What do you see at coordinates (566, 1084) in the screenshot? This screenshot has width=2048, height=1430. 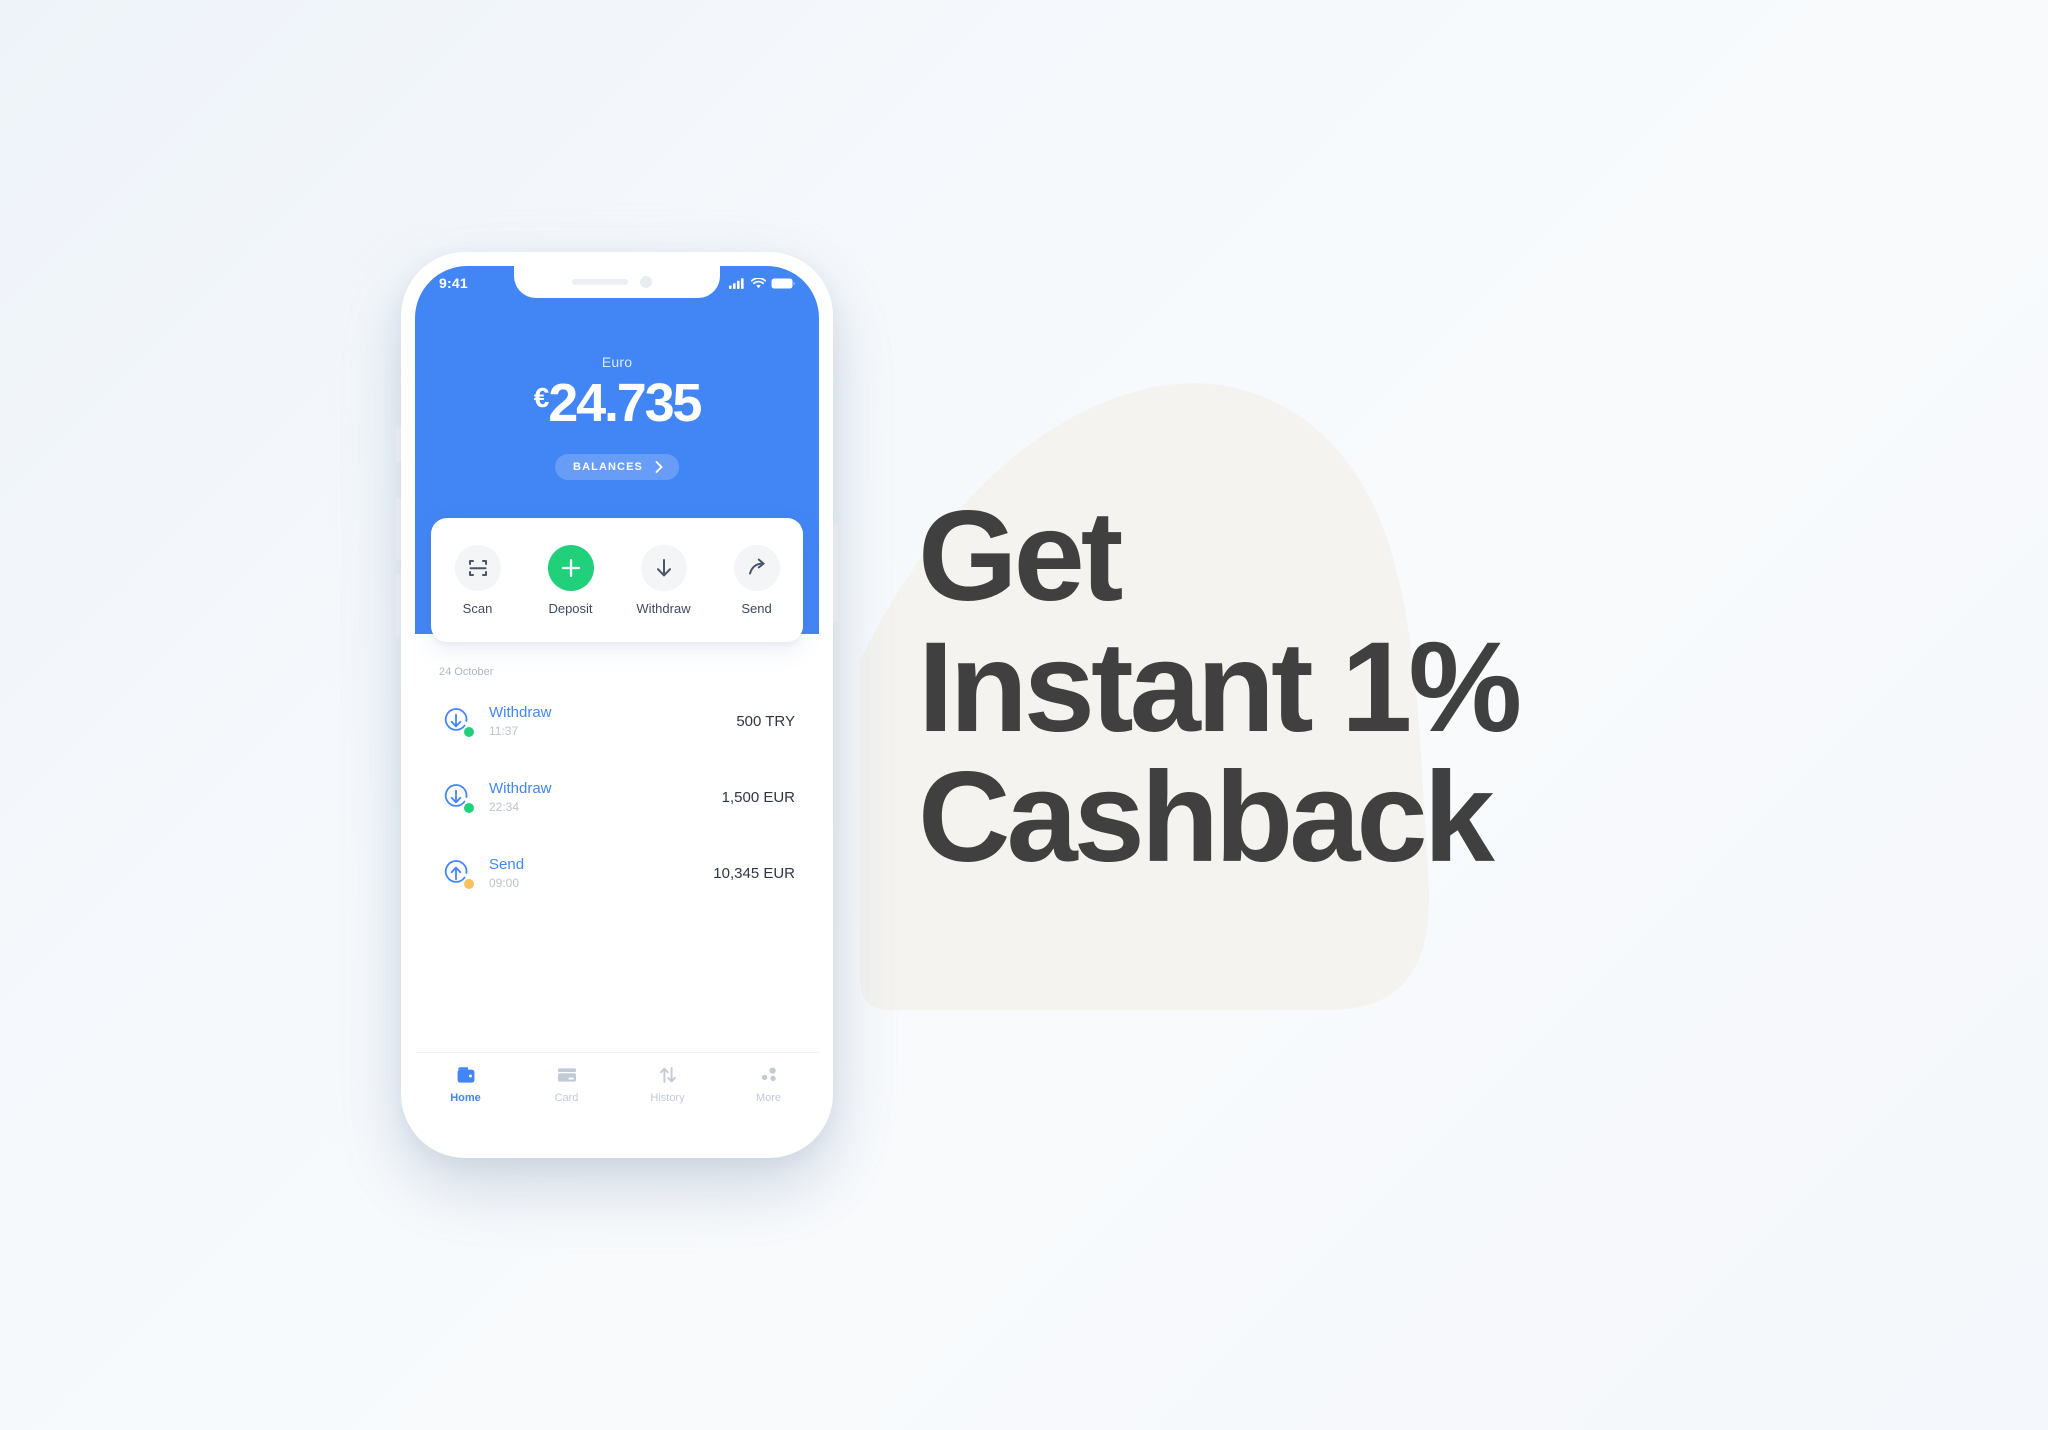 I see `tab-card: Card` at bounding box center [566, 1084].